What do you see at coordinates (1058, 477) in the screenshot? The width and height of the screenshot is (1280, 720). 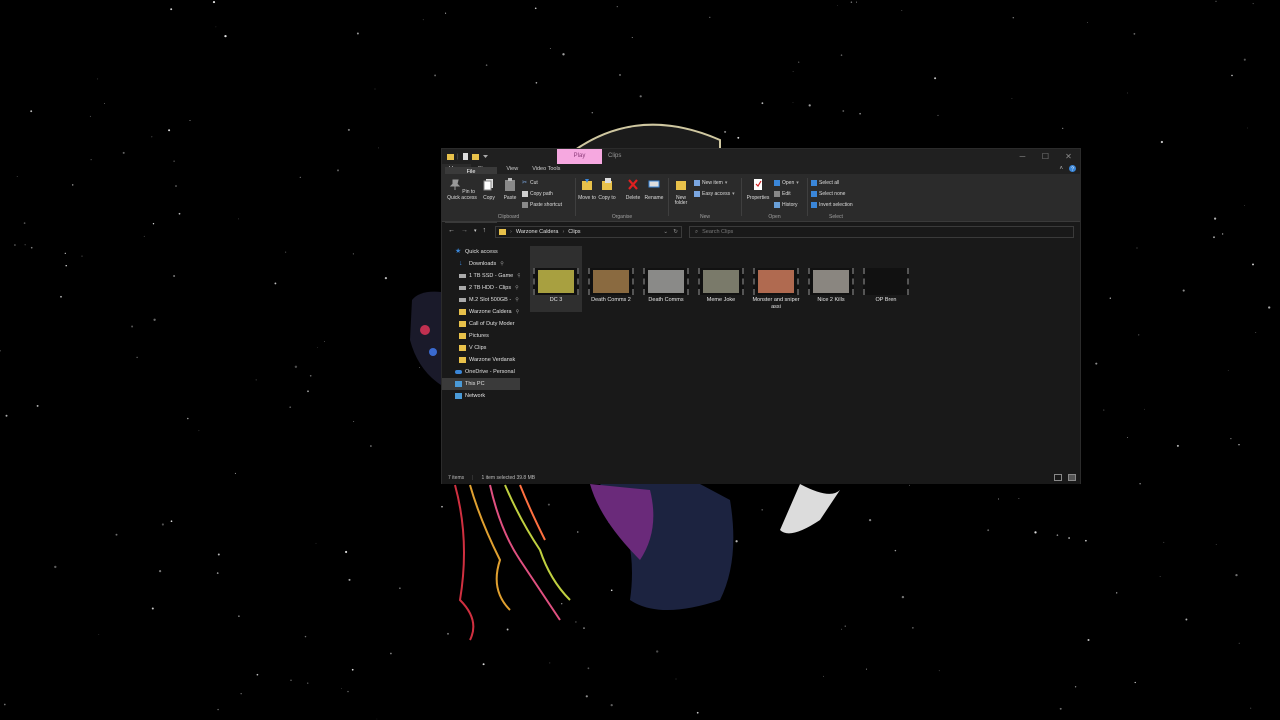 I see `details-view-icon` at bounding box center [1058, 477].